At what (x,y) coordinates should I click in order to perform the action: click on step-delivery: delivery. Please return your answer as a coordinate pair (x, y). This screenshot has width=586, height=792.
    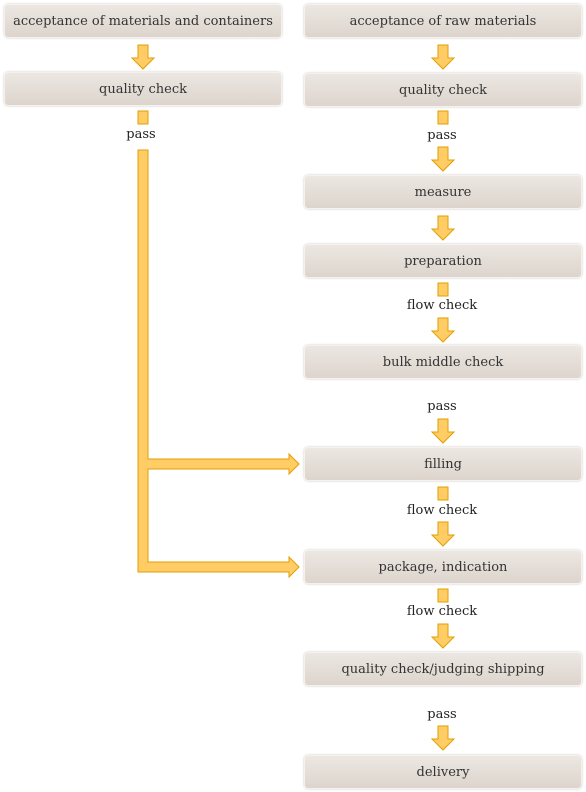
    Looking at the image, I should click on (443, 772).